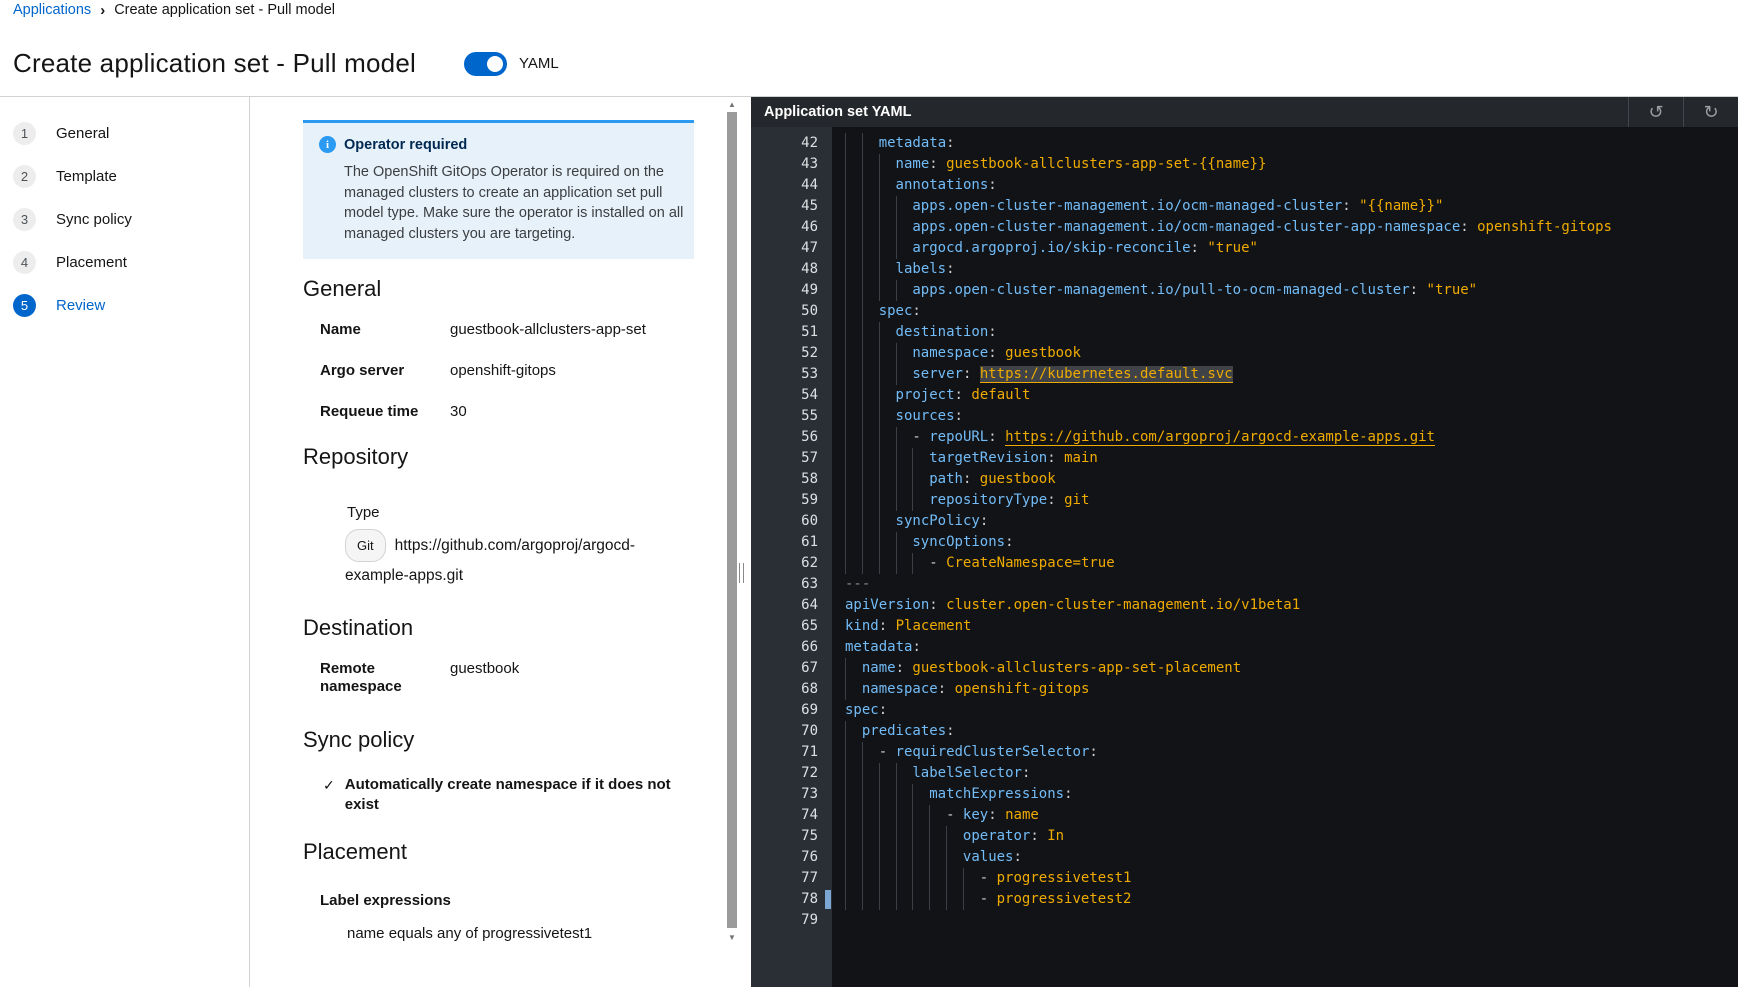 The width and height of the screenshot is (1738, 987). What do you see at coordinates (1710, 112) in the screenshot?
I see `redo-button: ↻` at bounding box center [1710, 112].